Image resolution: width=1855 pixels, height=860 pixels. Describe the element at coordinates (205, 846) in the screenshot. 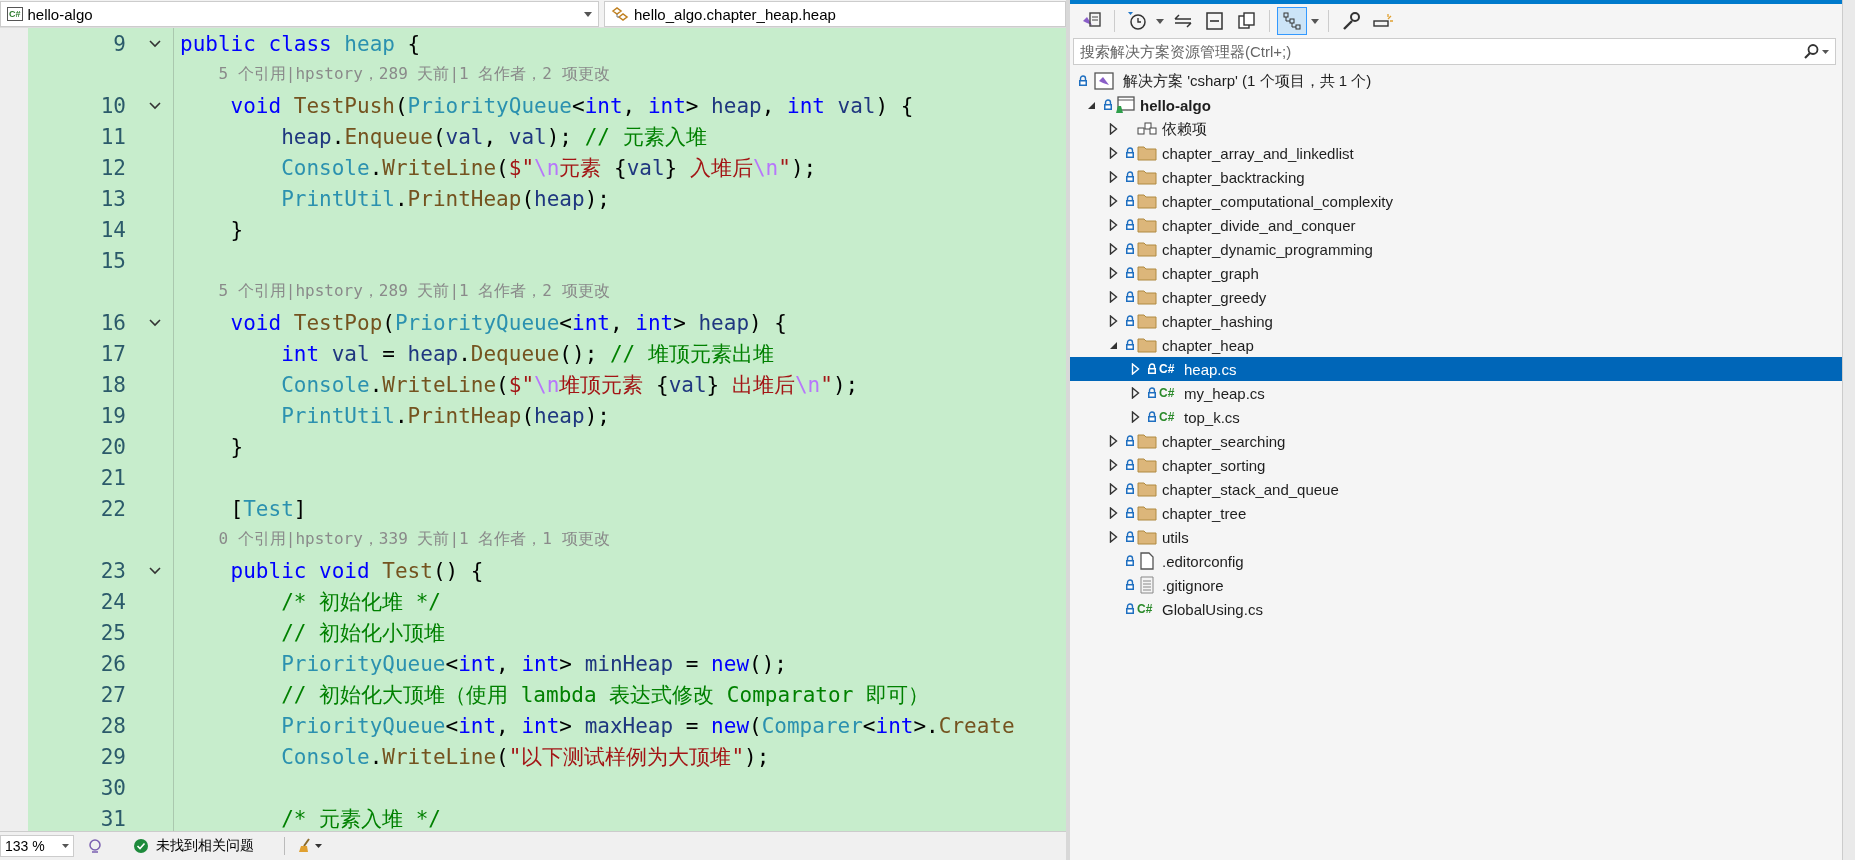

I see `issues-status: 未找到相关问题` at that location.